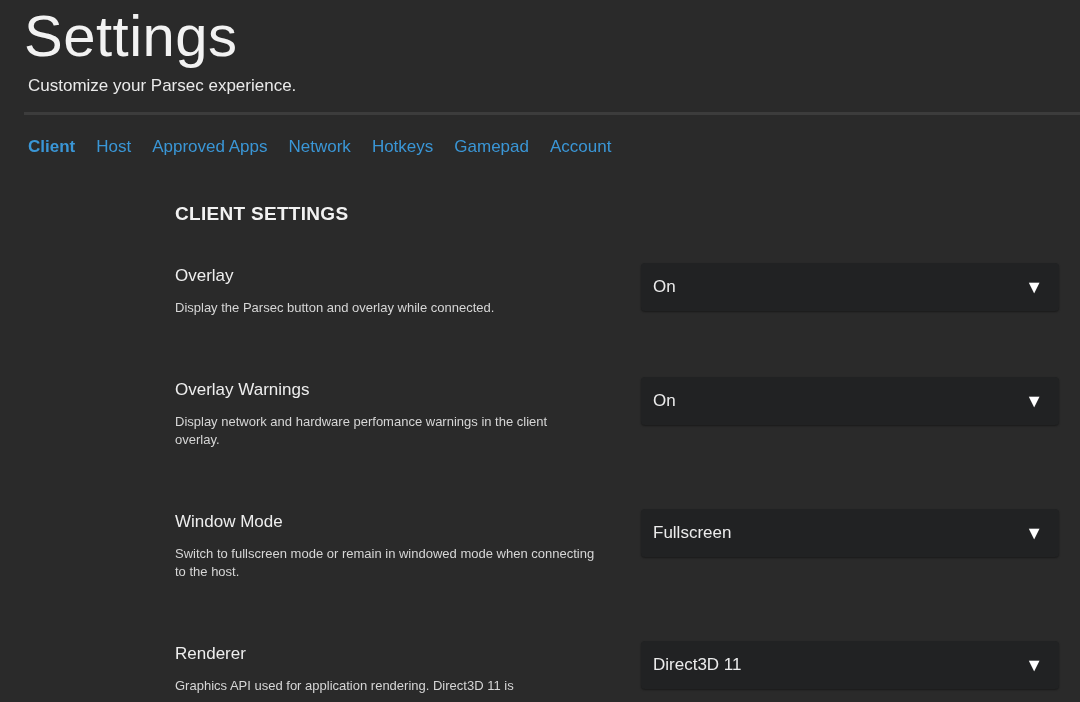  What do you see at coordinates (850, 665) in the screenshot?
I see `dropdown: Direct3D 11 ▼` at bounding box center [850, 665].